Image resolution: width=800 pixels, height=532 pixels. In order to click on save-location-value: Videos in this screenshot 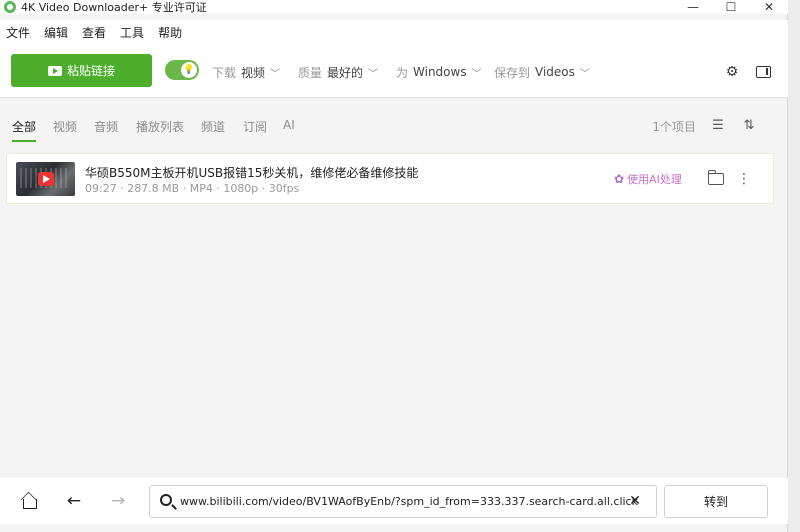, I will do `click(555, 72)`.